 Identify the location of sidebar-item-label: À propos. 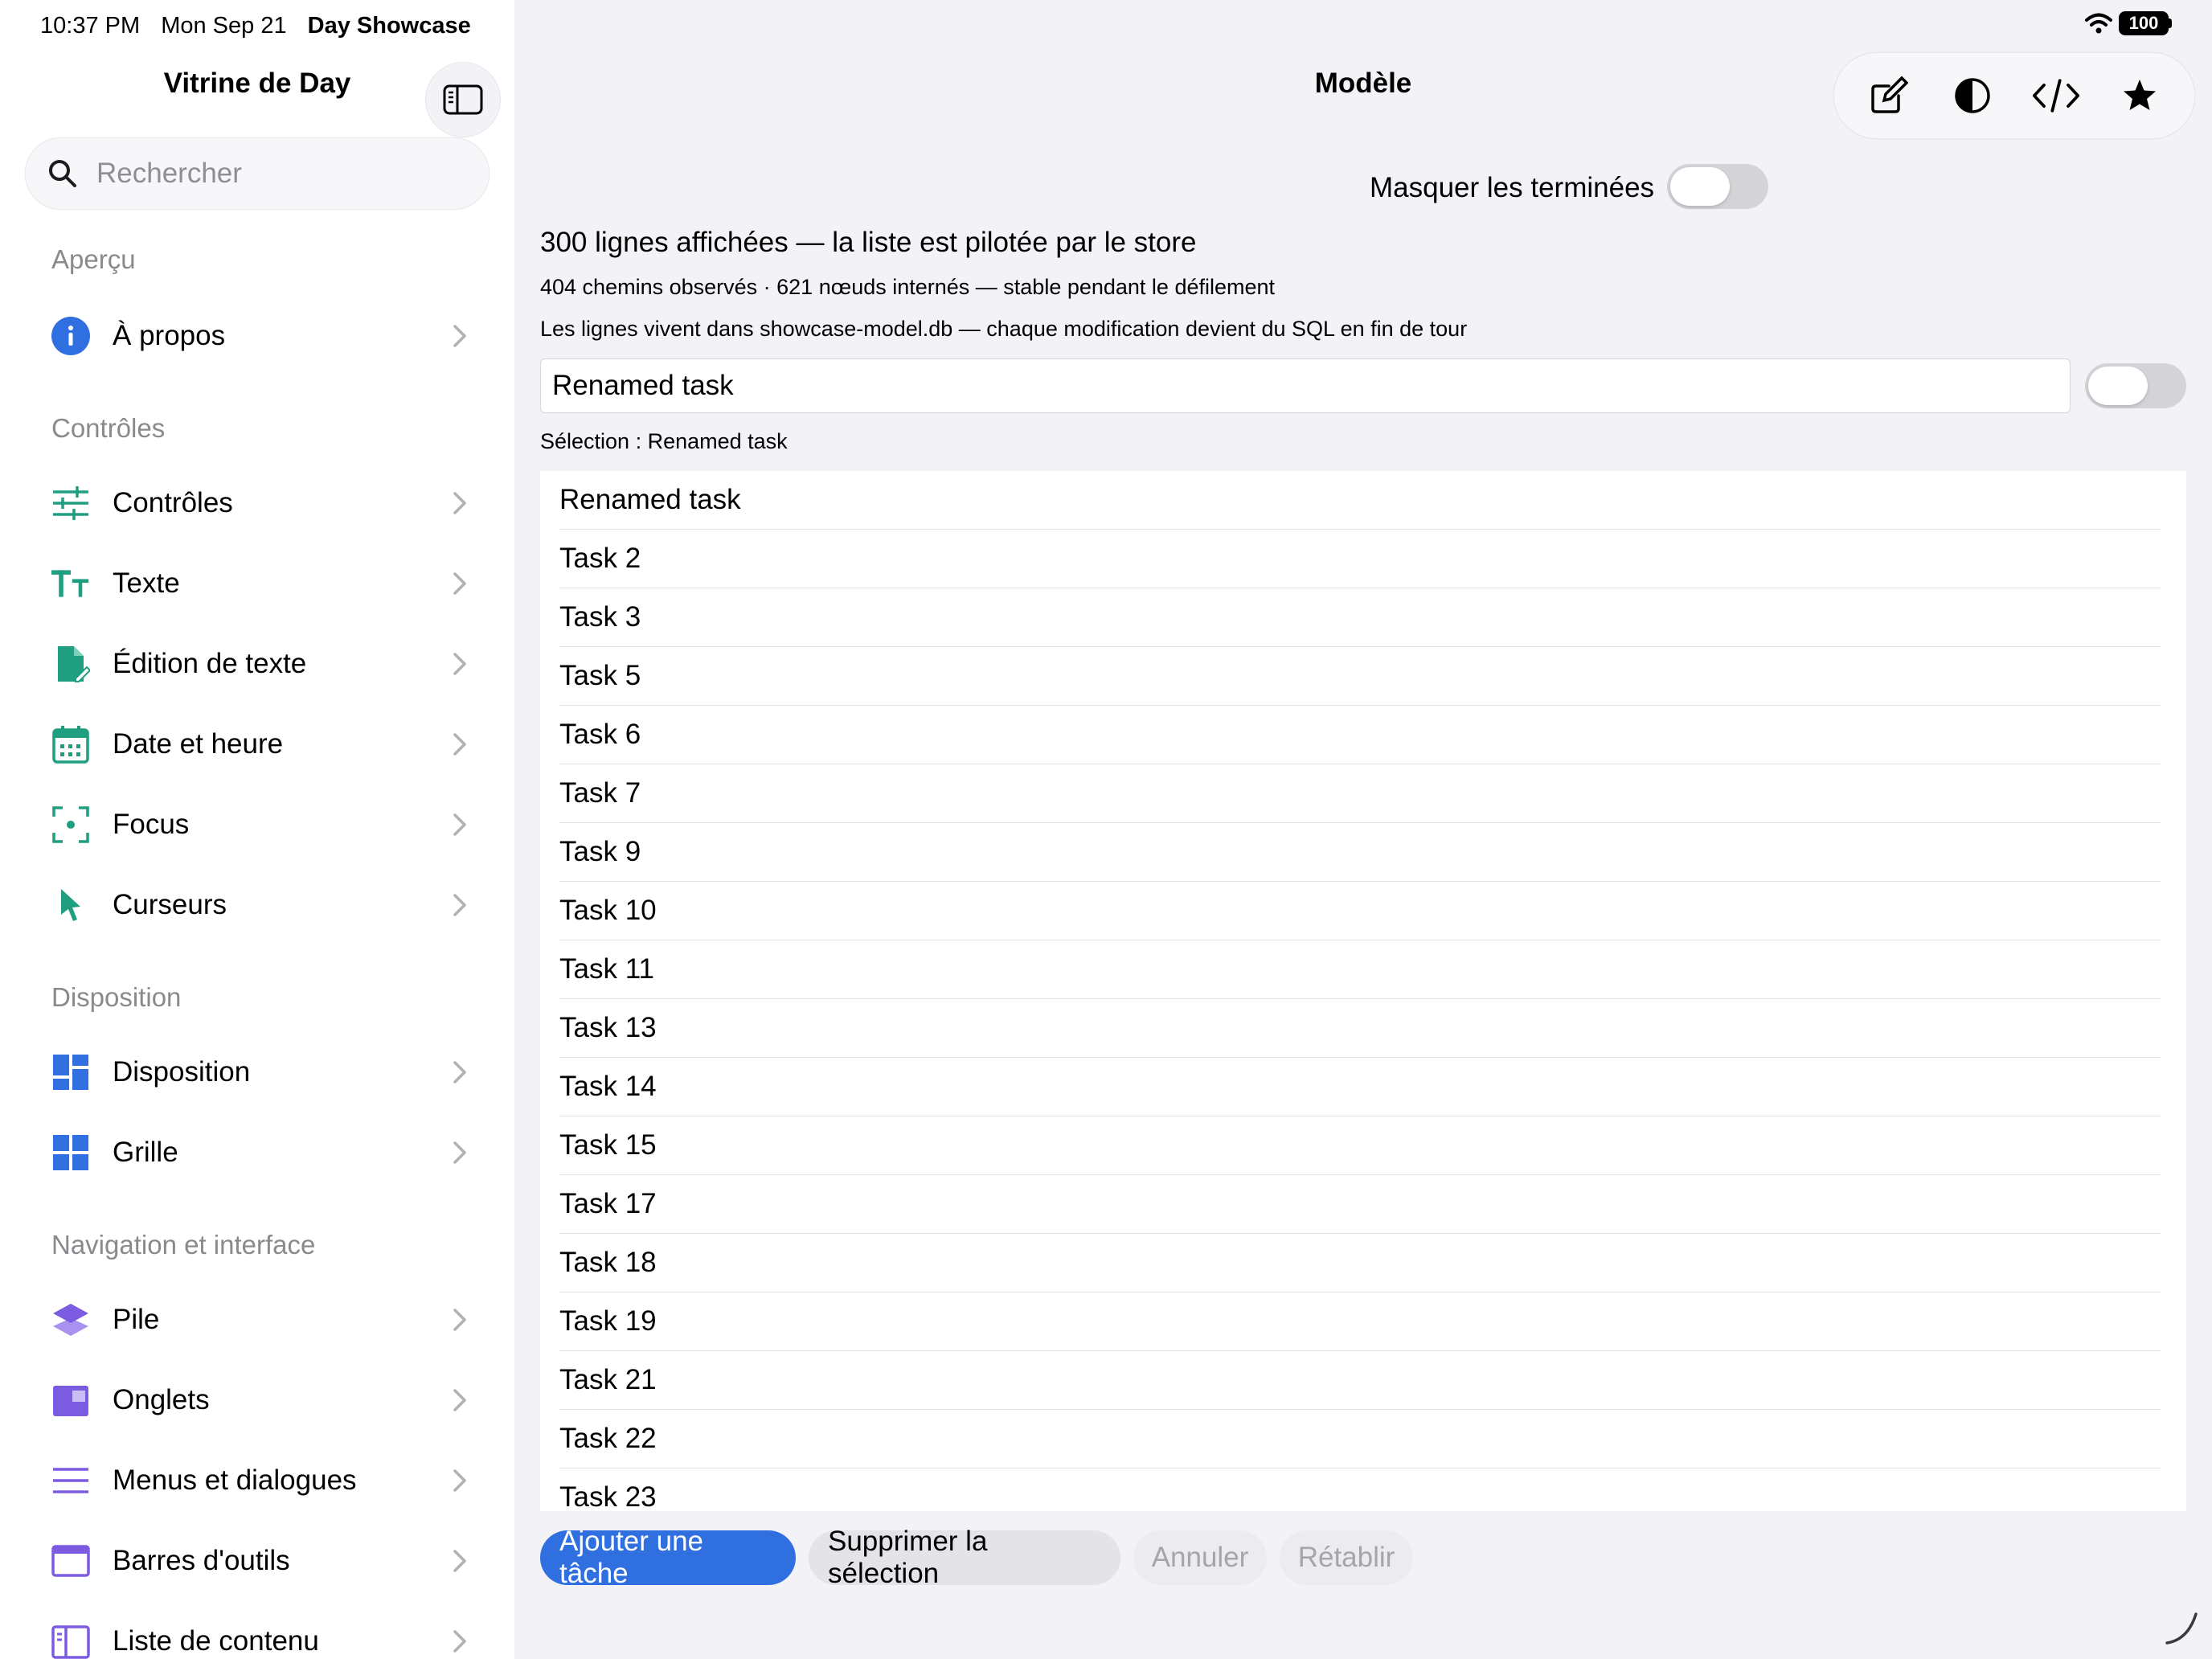
(169, 335).